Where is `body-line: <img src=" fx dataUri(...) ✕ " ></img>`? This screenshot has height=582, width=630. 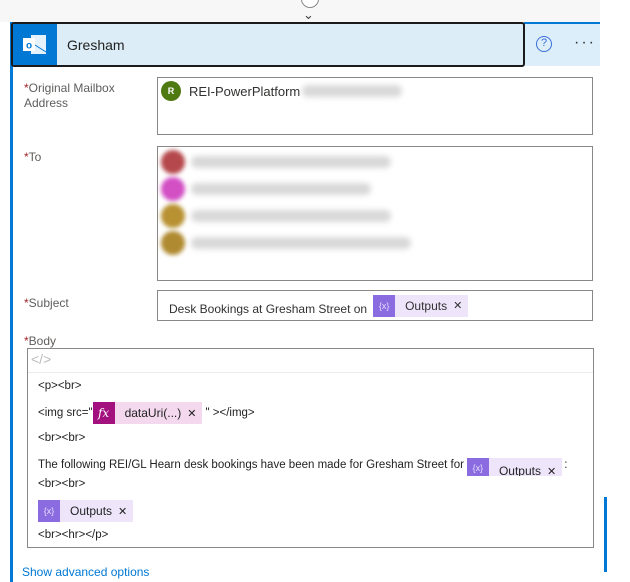 body-line: <img src=" fx dataUri(...) ✕ " ></img> is located at coordinates (146, 413).